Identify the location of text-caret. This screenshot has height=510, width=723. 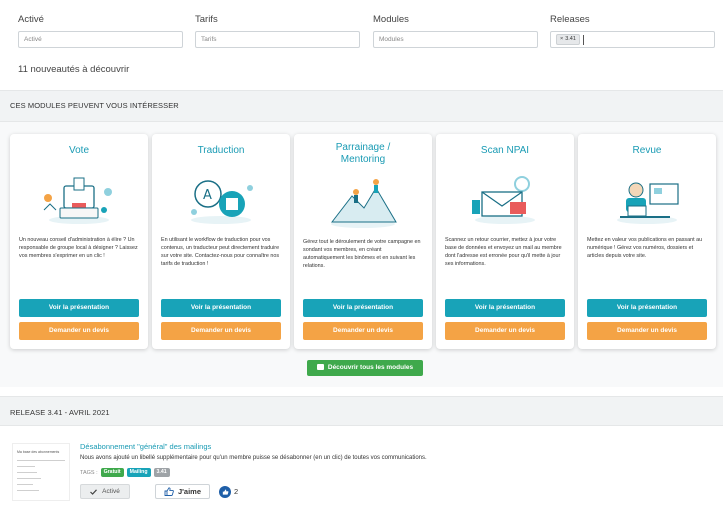
(583, 39).